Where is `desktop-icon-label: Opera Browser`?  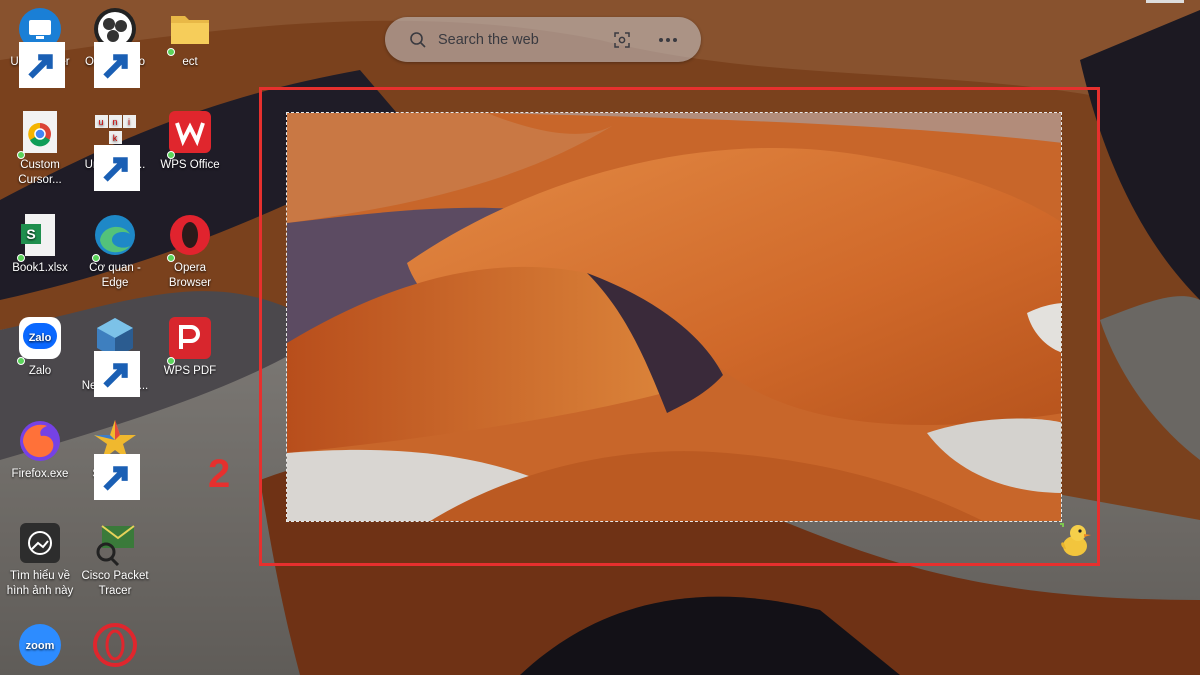 desktop-icon-label: Opera Browser is located at coordinates (190, 275).